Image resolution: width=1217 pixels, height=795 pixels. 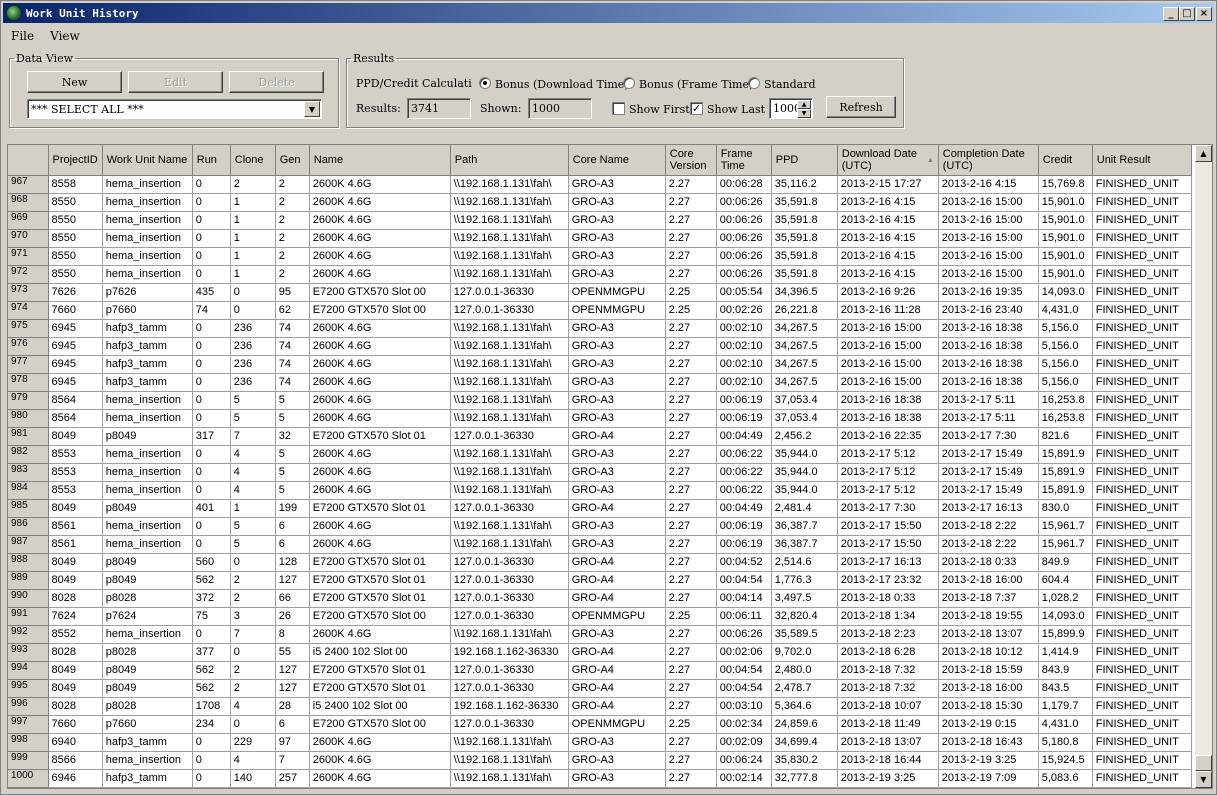 I want to click on cell-work-unit-name: p7660, so click(x=147, y=310).